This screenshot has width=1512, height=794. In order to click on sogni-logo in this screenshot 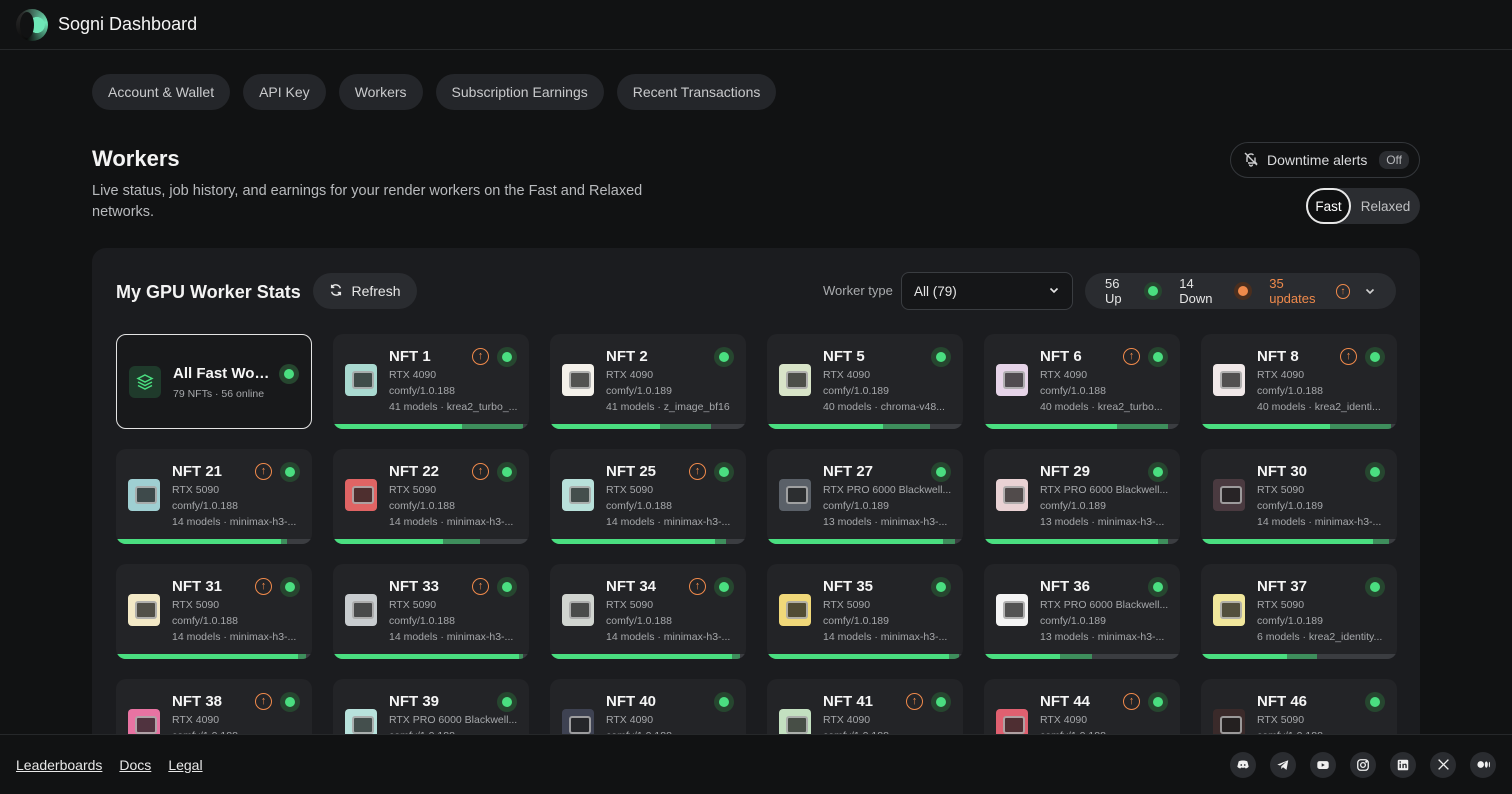, I will do `click(32, 24)`.